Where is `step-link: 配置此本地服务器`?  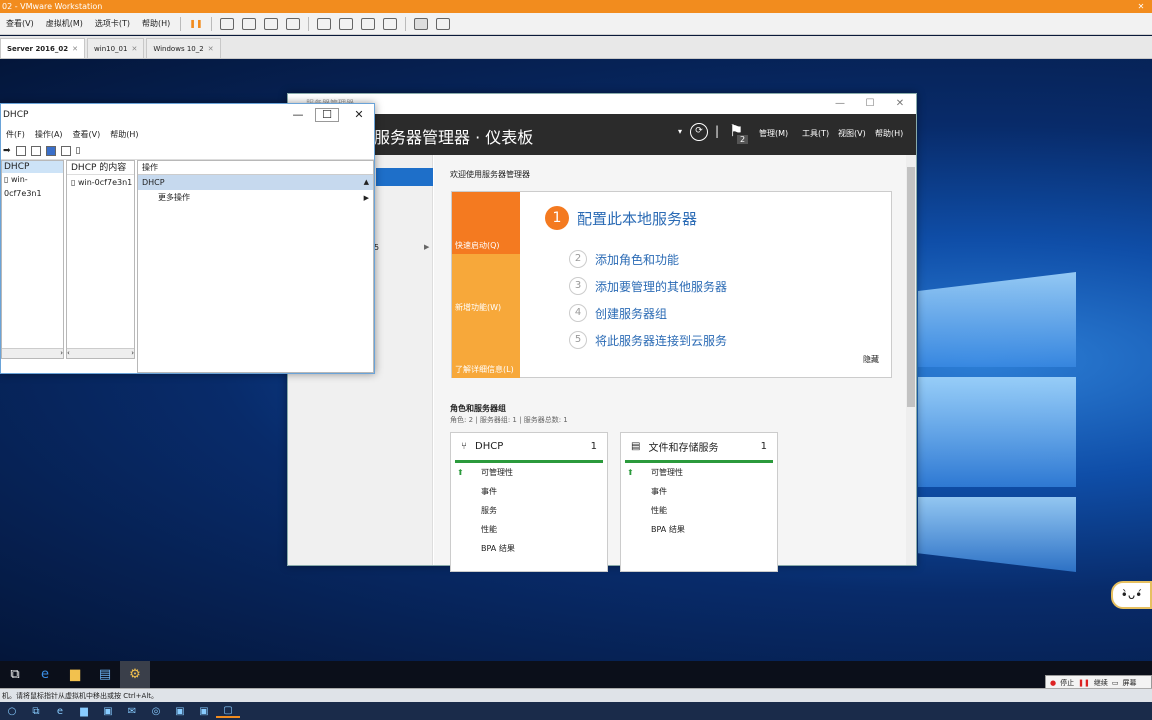 step-link: 配置此本地服务器 is located at coordinates (637, 218).